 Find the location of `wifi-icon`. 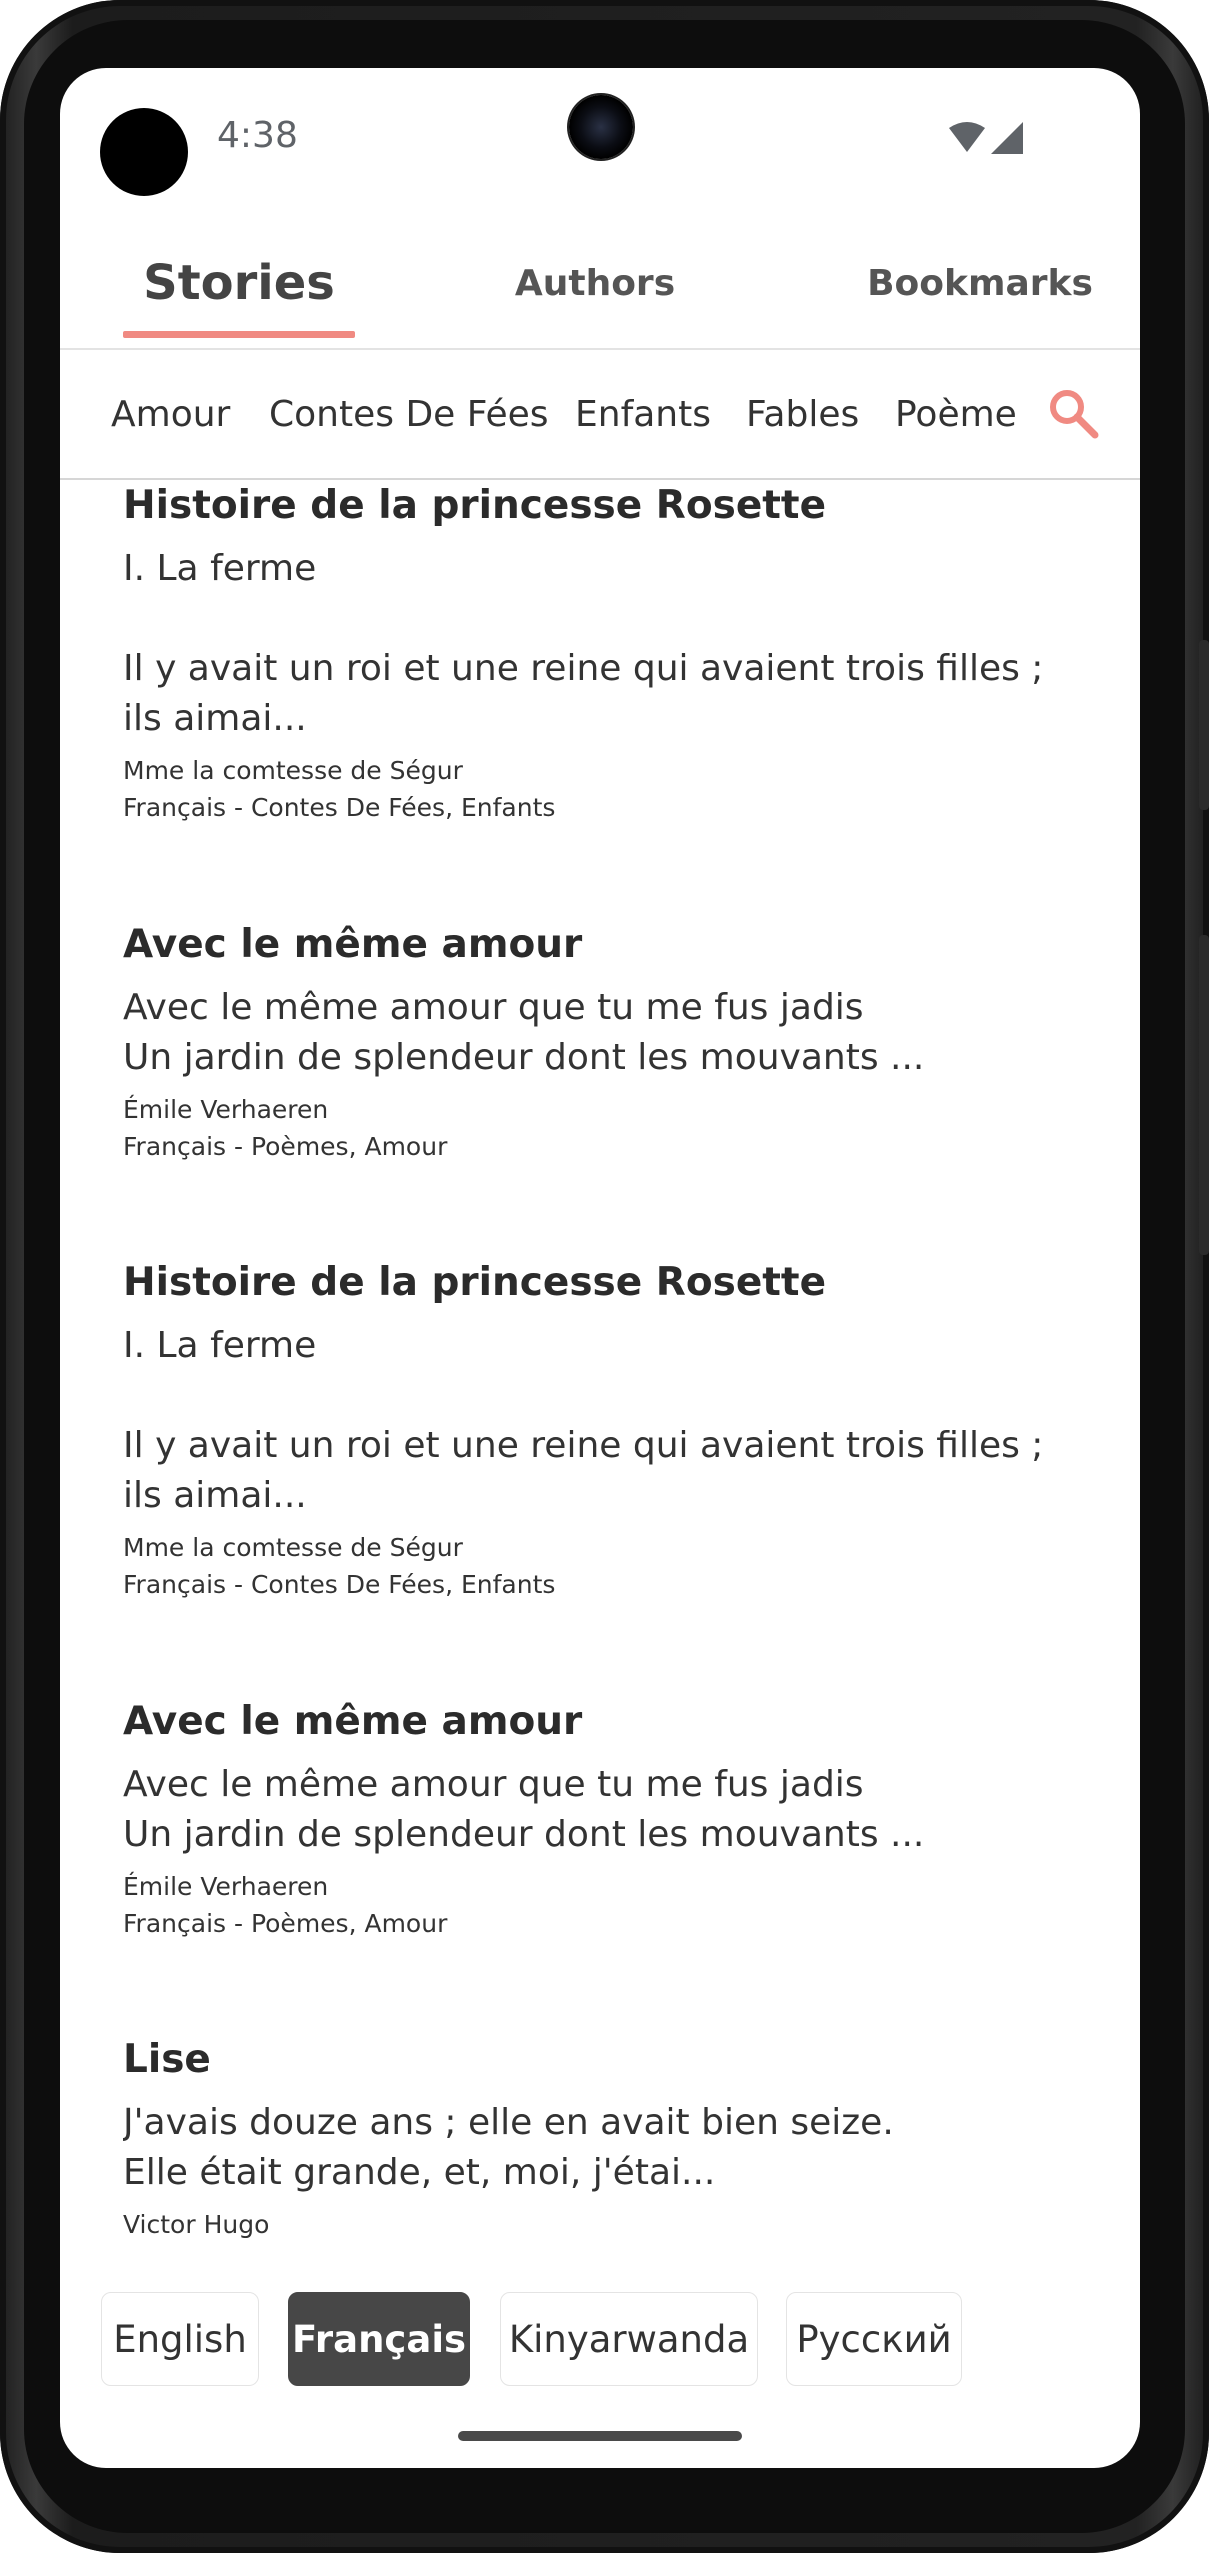

wifi-icon is located at coordinates (967, 137).